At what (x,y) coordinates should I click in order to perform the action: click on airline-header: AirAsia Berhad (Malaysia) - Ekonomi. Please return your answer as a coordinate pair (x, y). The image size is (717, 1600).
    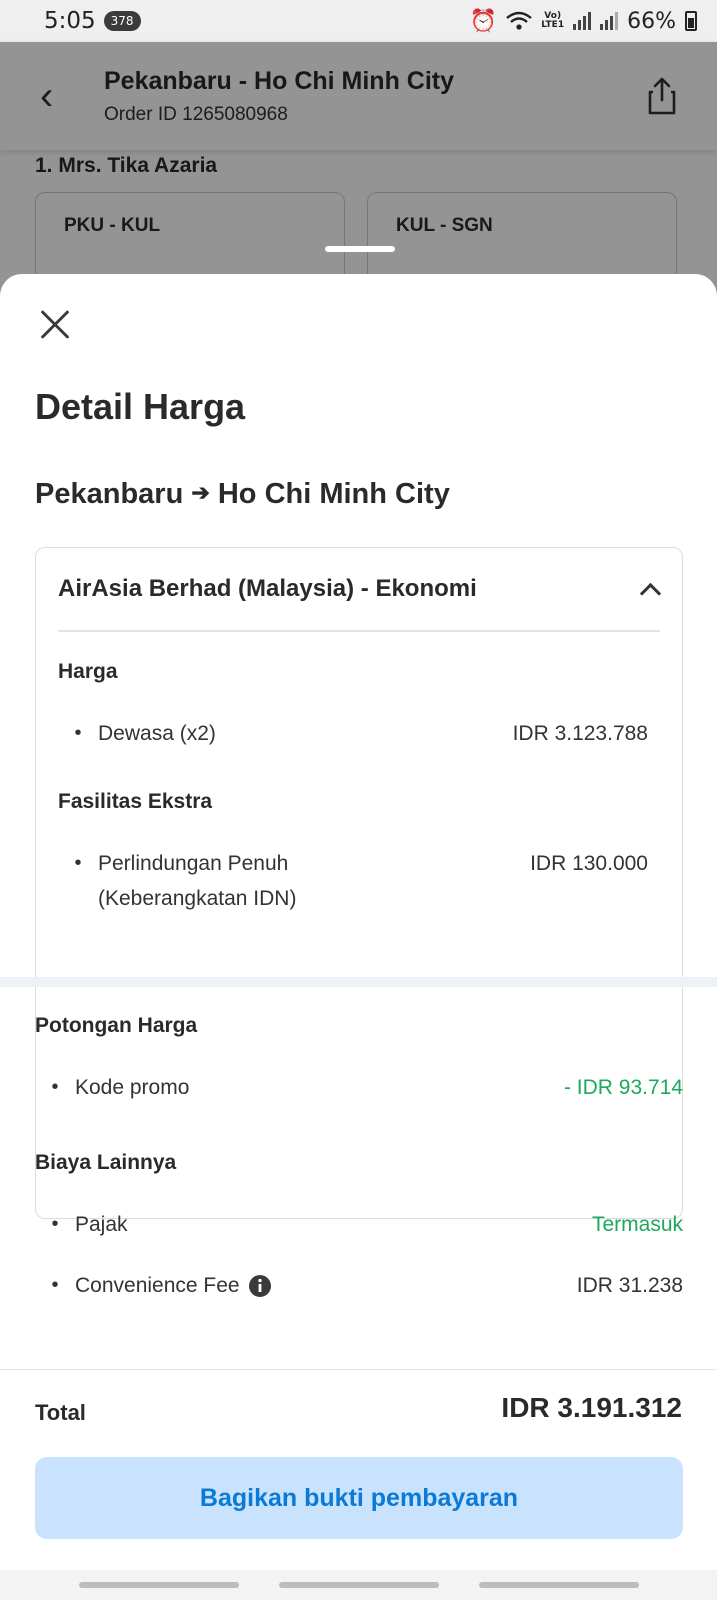
    Looking at the image, I should click on (359, 590).